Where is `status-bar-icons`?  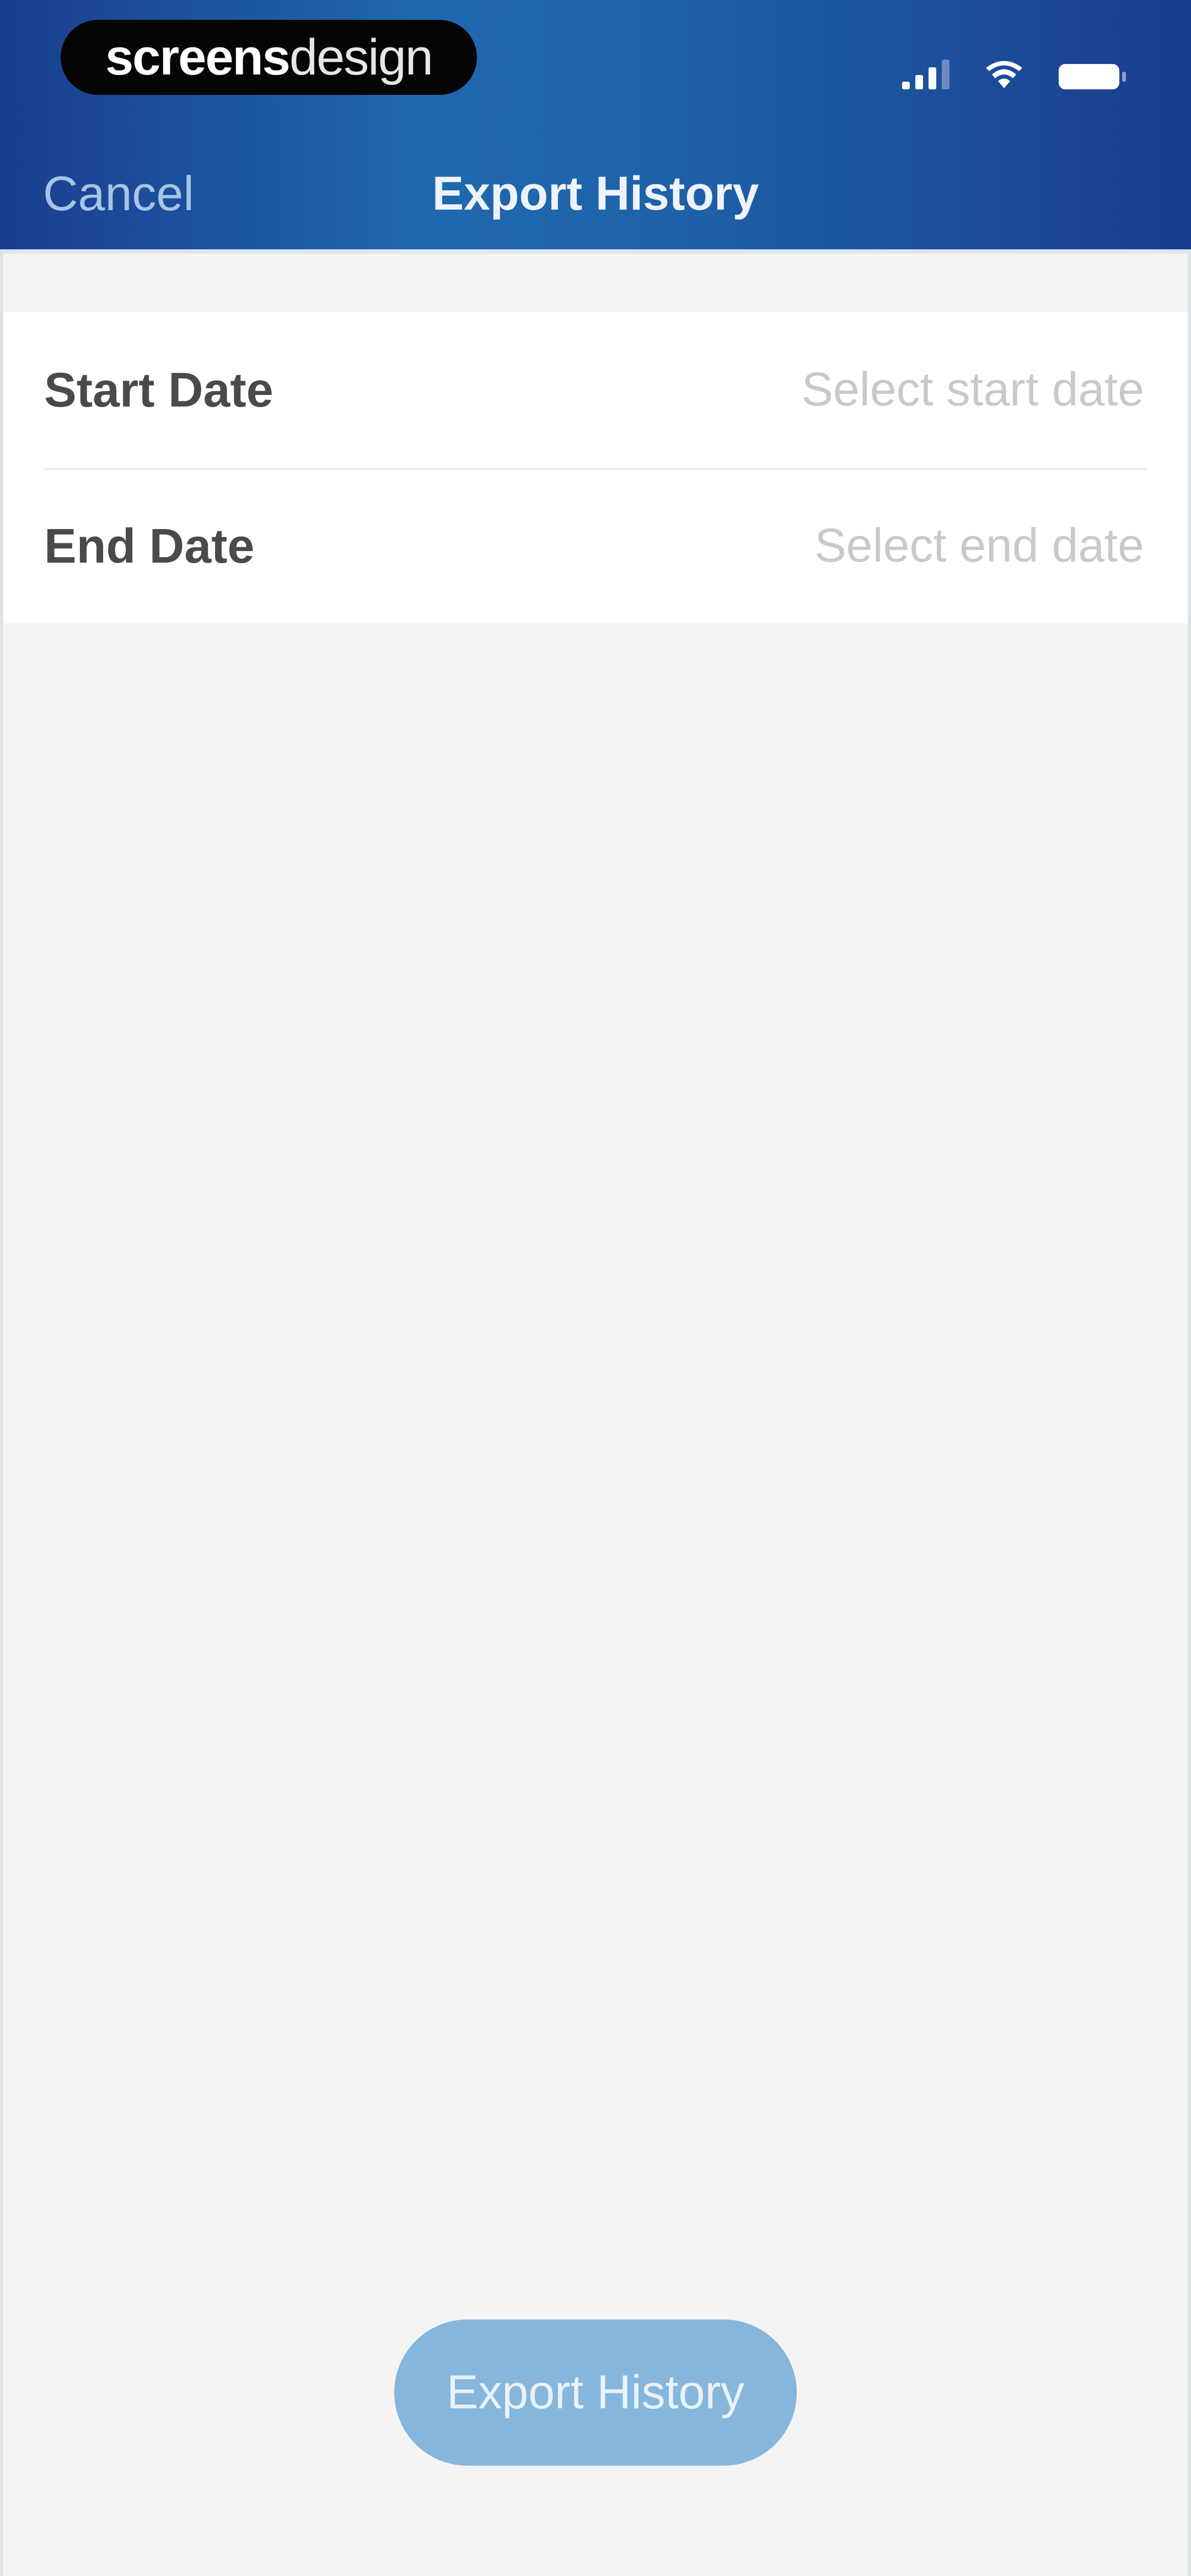
status-bar-icons is located at coordinates (1014, 70).